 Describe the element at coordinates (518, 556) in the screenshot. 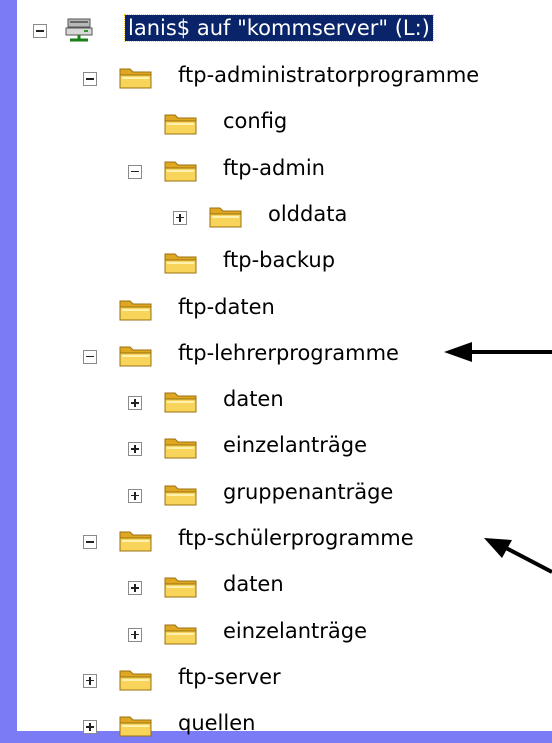

I see `annotation-arrow-schueler` at that location.